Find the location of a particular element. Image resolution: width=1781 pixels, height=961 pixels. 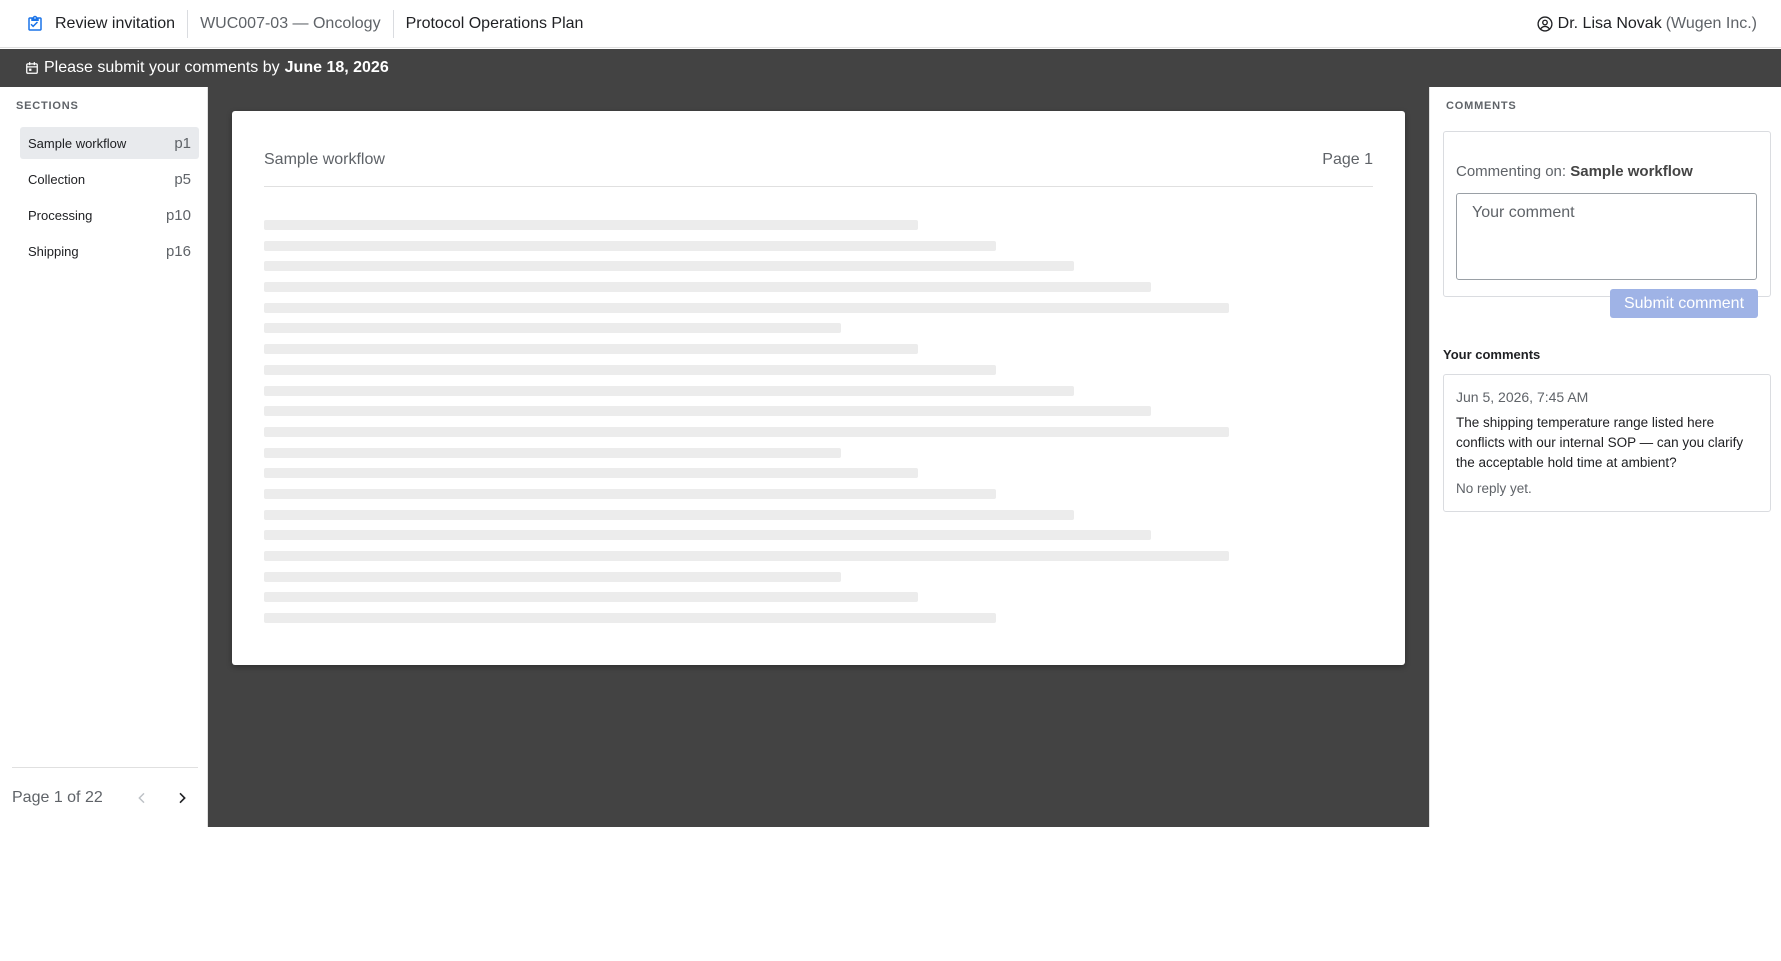

account-circle-icon is located at coordinates (1545, 24).